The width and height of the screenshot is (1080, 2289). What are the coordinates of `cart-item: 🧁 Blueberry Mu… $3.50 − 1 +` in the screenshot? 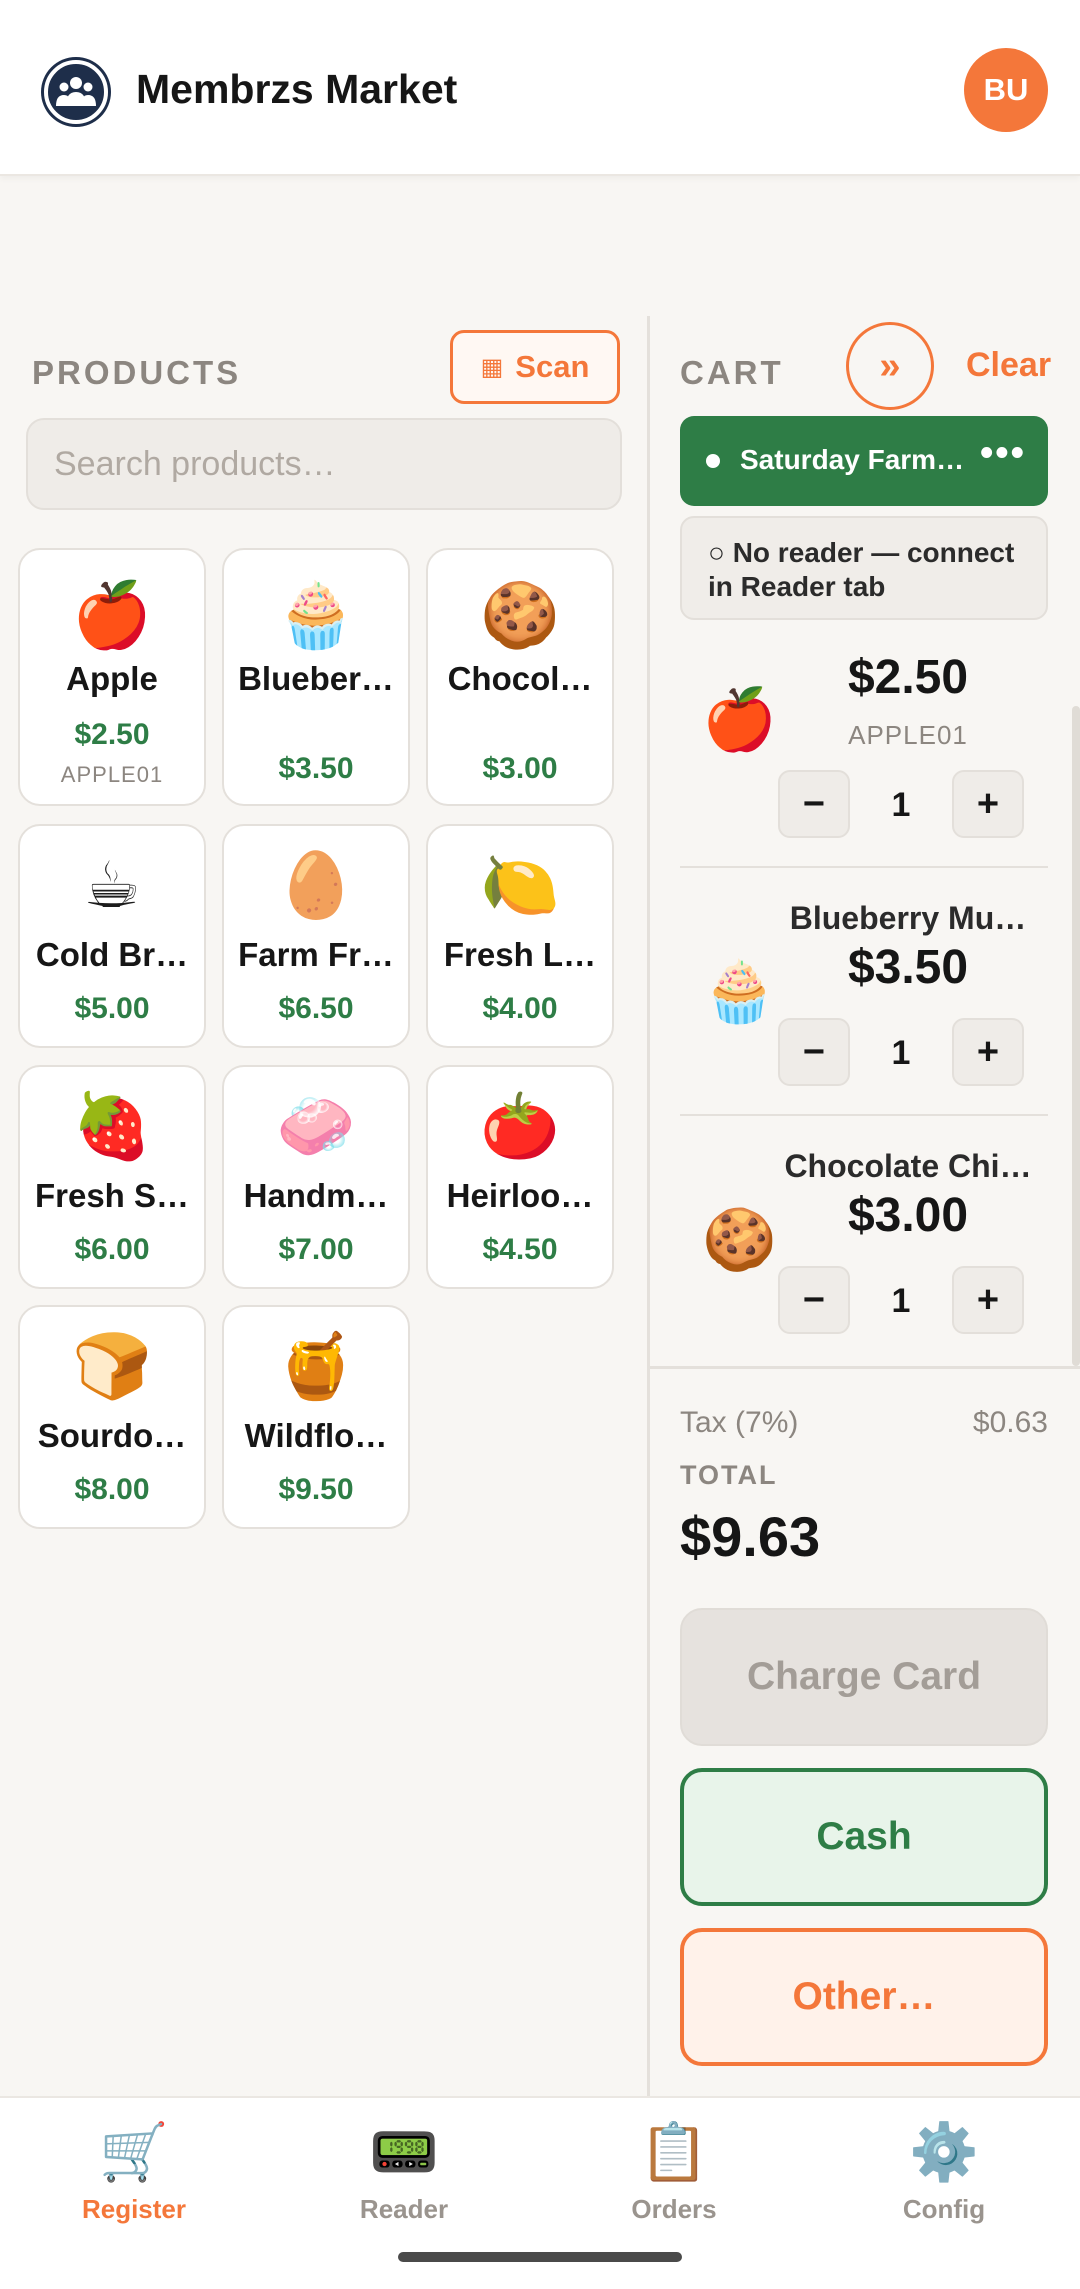 It's located at (864, 1003).